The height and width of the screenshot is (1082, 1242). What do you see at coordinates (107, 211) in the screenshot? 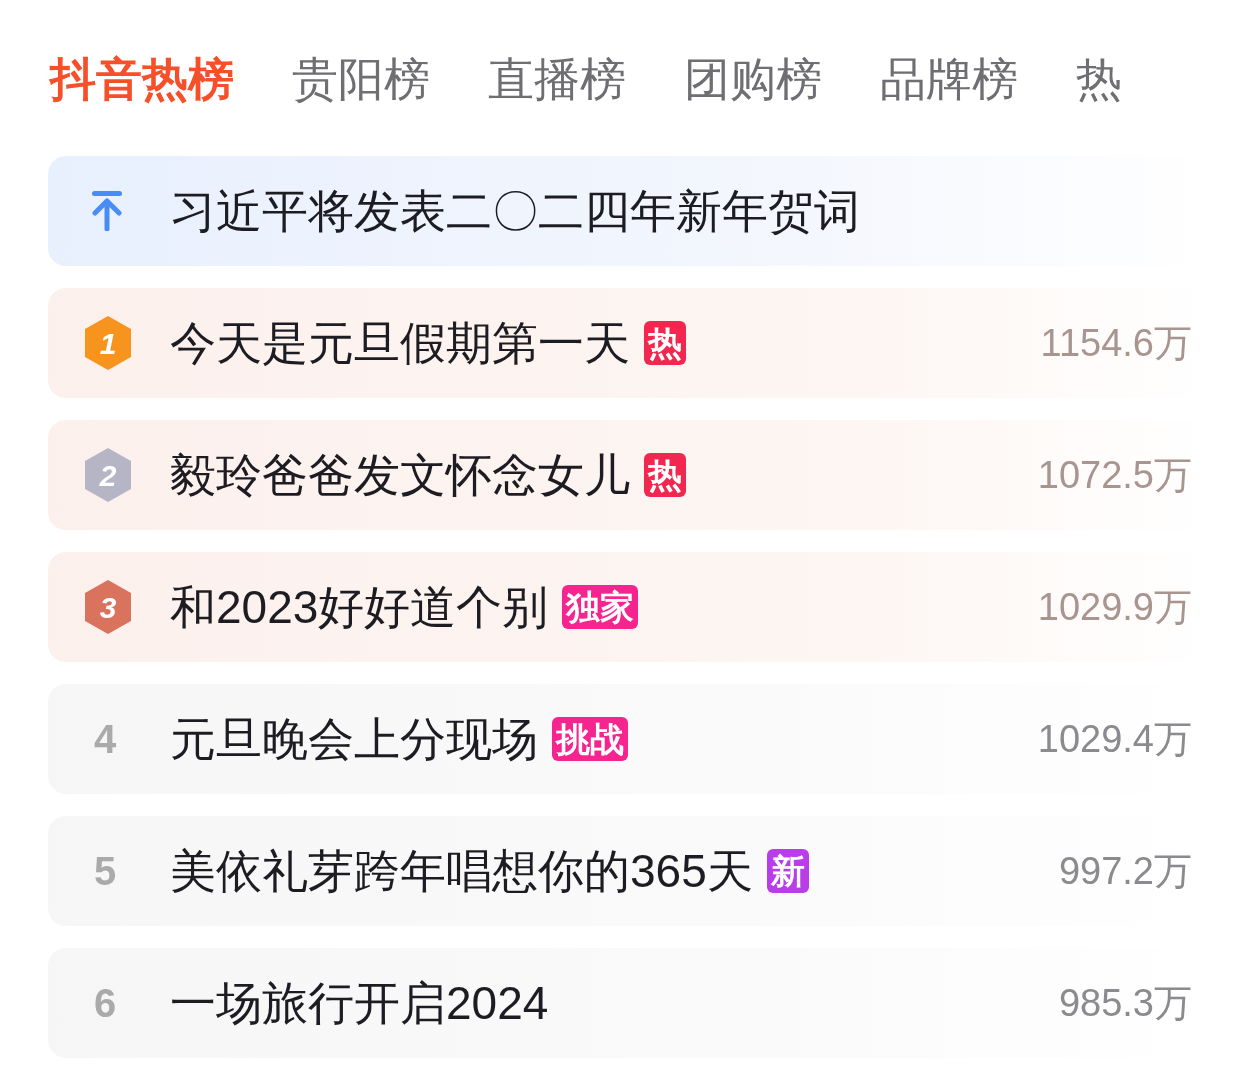
I see `pin-top-icon` at bounding box center [107, 211].